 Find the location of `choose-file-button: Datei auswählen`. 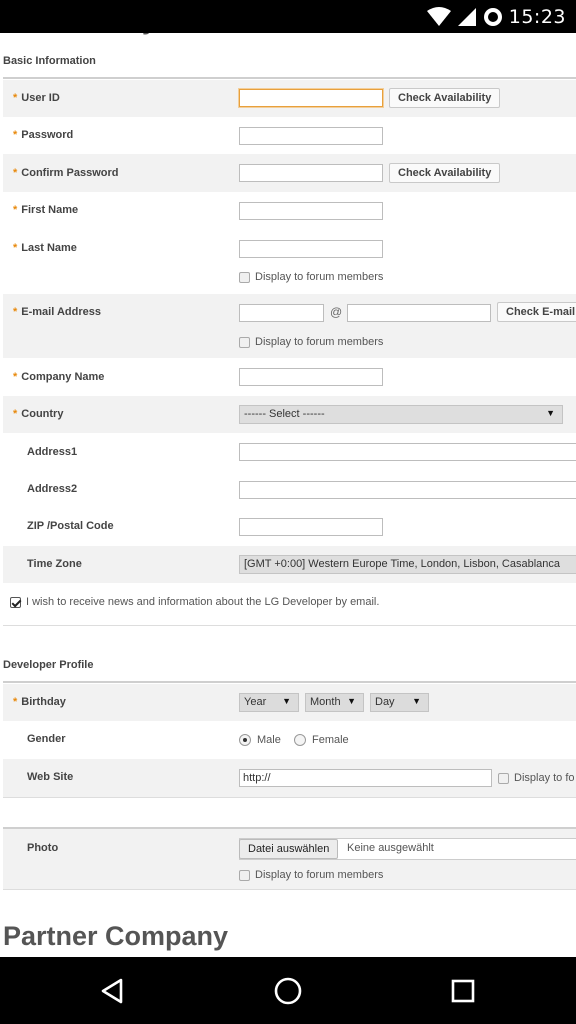

choose-file-button: Datei auswählen is located at coordinates (289, 849).